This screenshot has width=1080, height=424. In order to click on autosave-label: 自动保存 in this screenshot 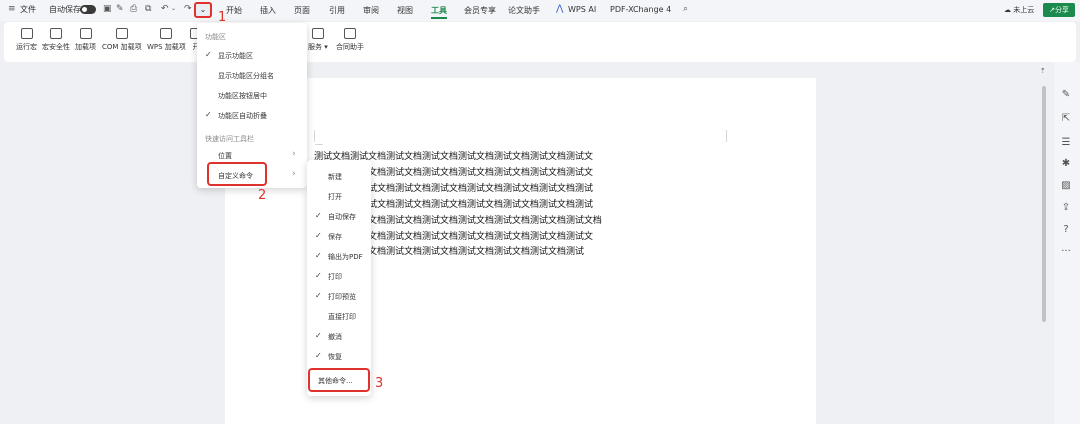, I will do `click(65, 9)`.